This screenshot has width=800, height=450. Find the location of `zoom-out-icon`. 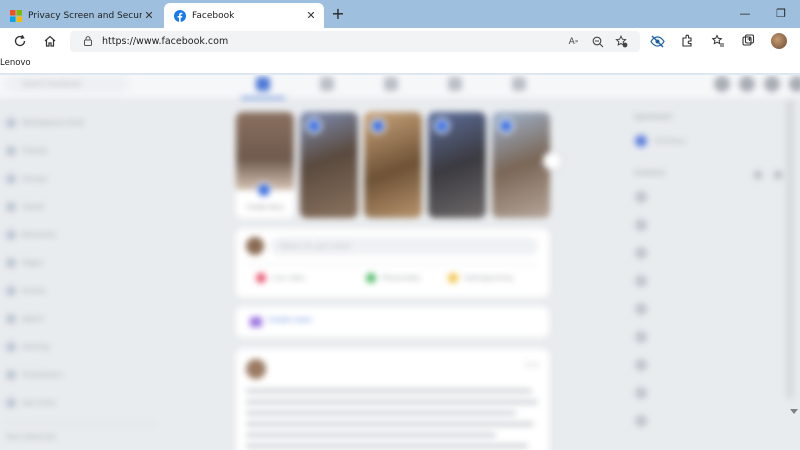

zoom-out-icon is located at coordinates (597, 41).